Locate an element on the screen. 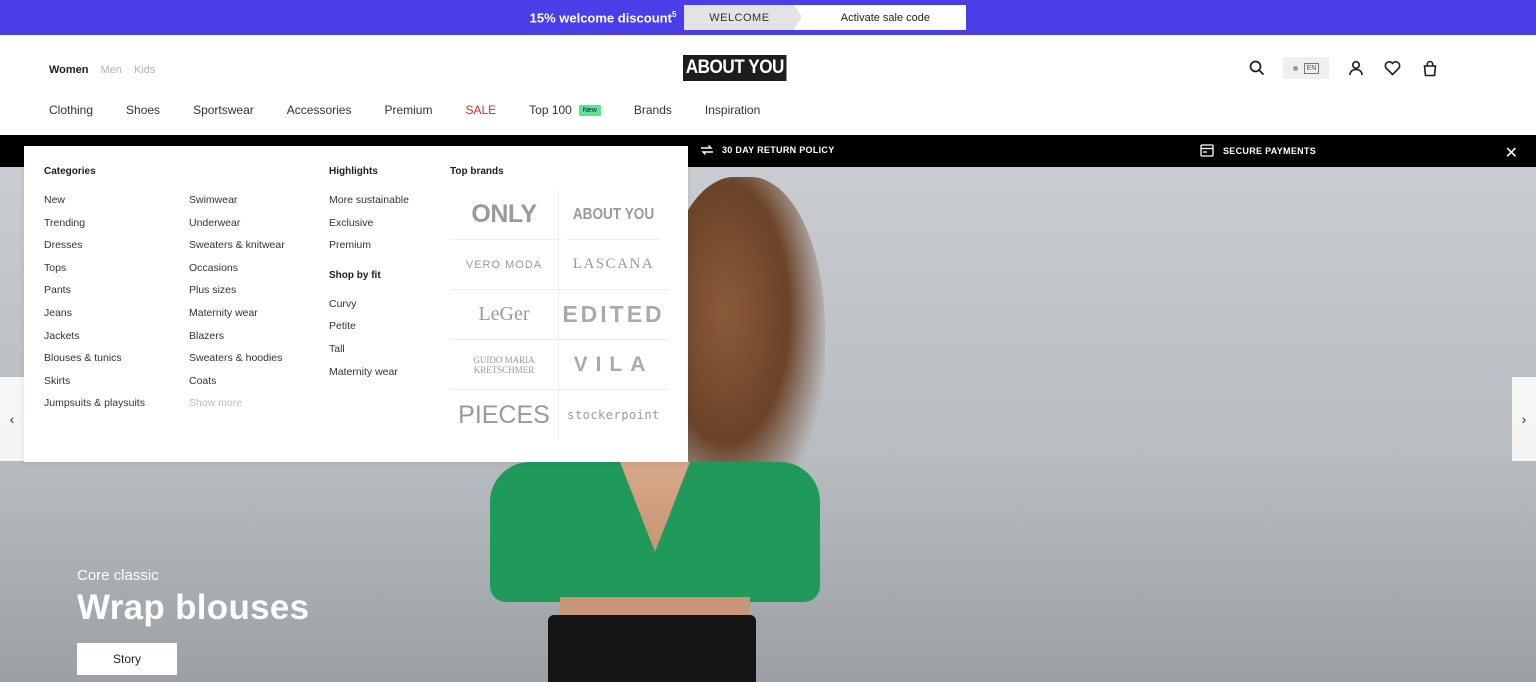 The height and width of the screenshot is (682, 1536). menu-link: Swimwear is located at coordinates (237, 205).